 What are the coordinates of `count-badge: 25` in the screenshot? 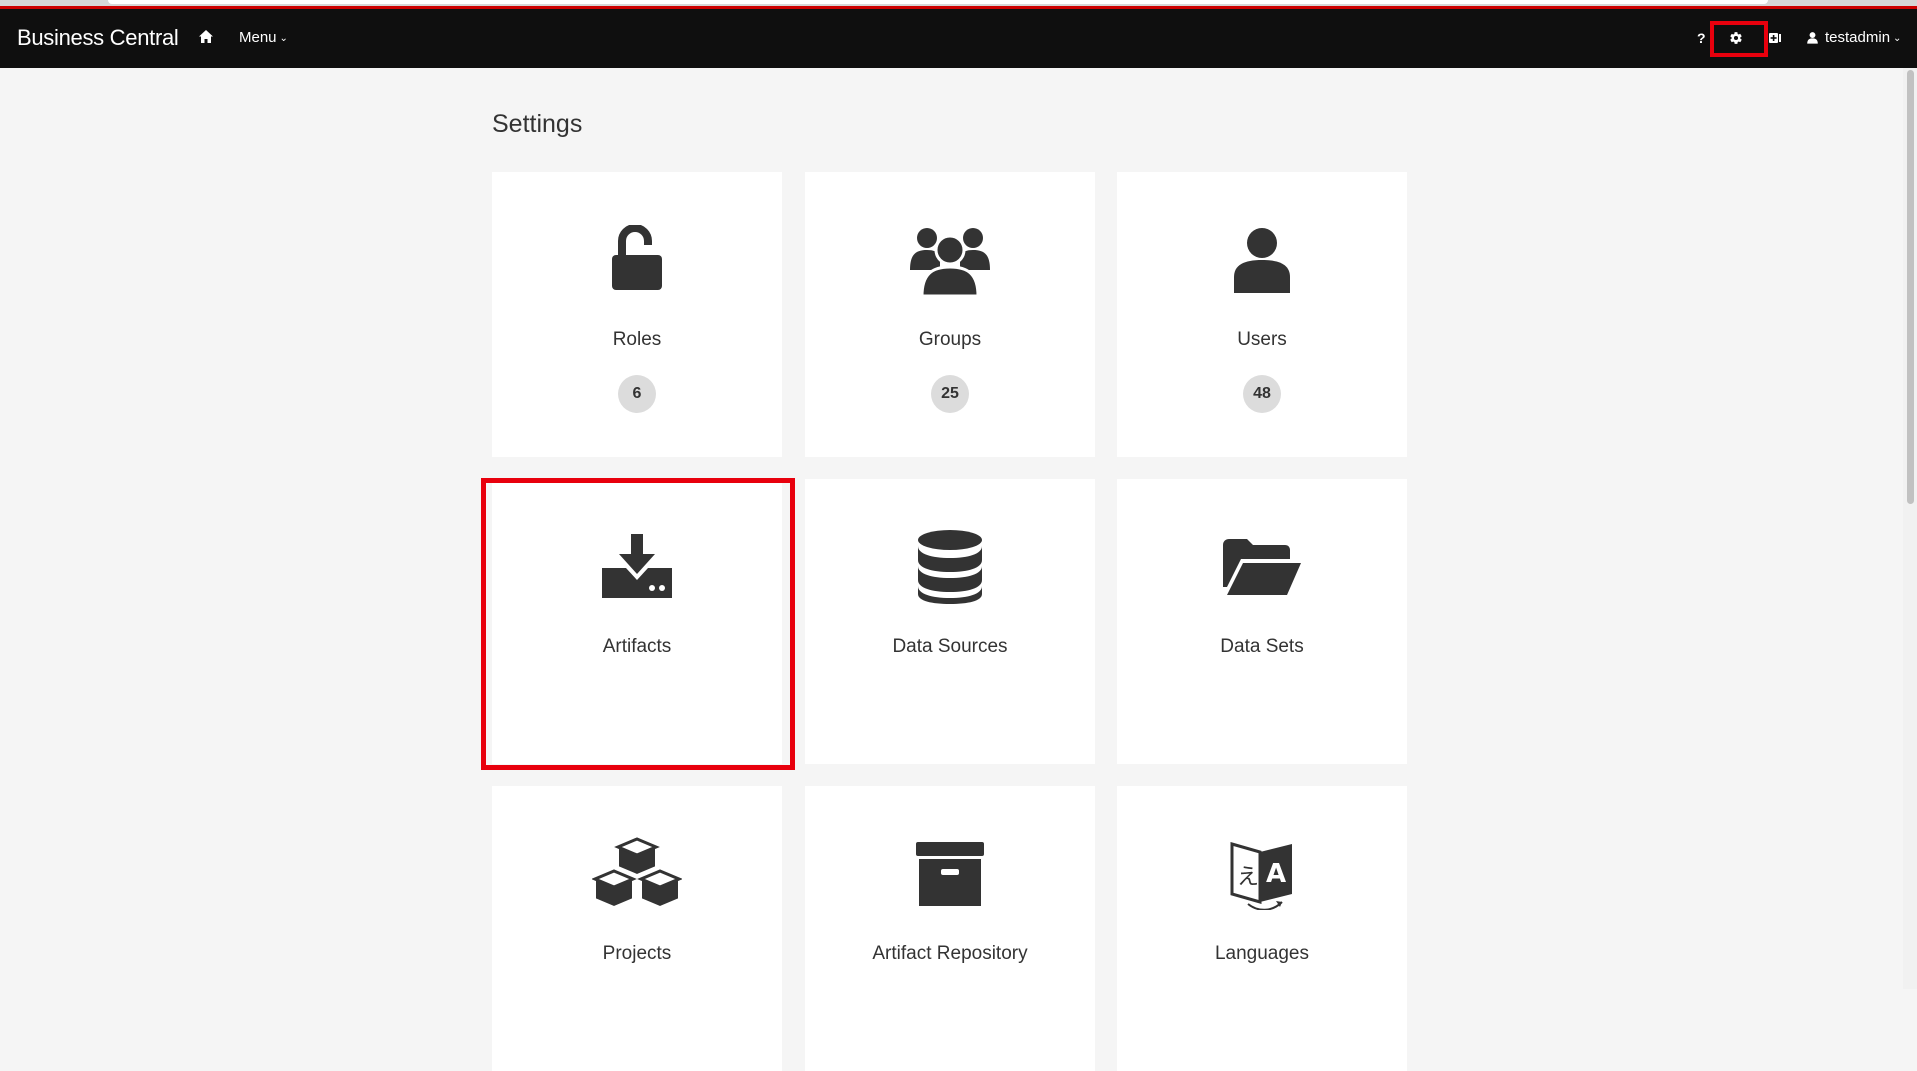 It's located at (950, 394).